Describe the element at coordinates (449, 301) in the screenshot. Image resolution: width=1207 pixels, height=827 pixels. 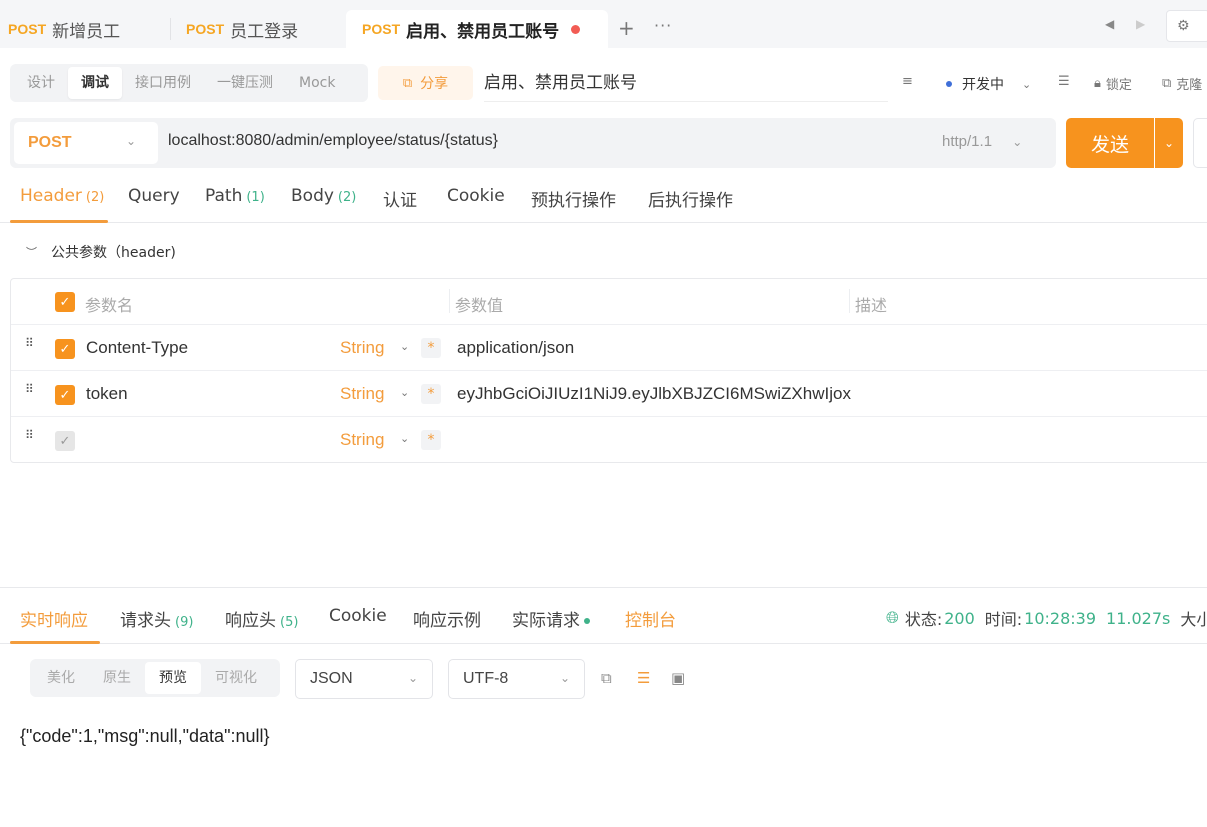
I see `column-divider` at that location.